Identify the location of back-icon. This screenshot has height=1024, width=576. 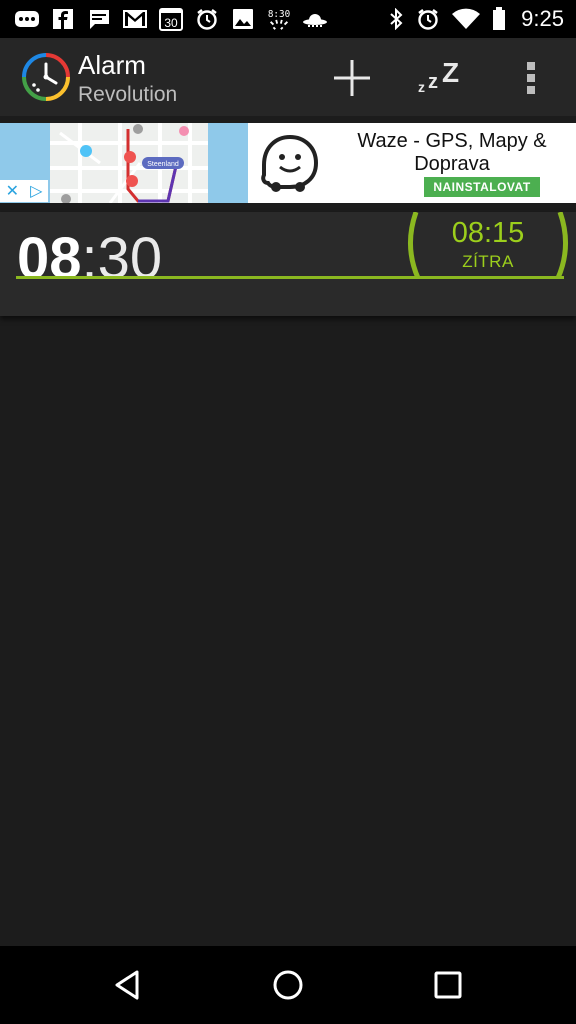
(127, 985).